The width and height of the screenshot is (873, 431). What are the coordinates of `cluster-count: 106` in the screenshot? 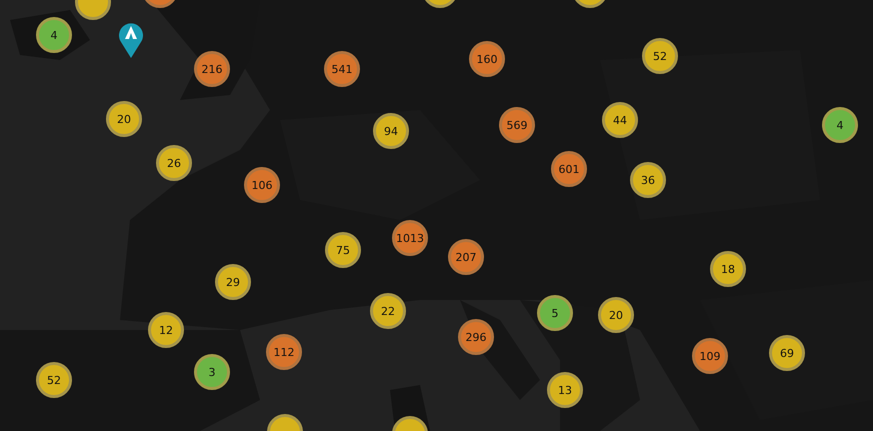 It's located at (262, 185).